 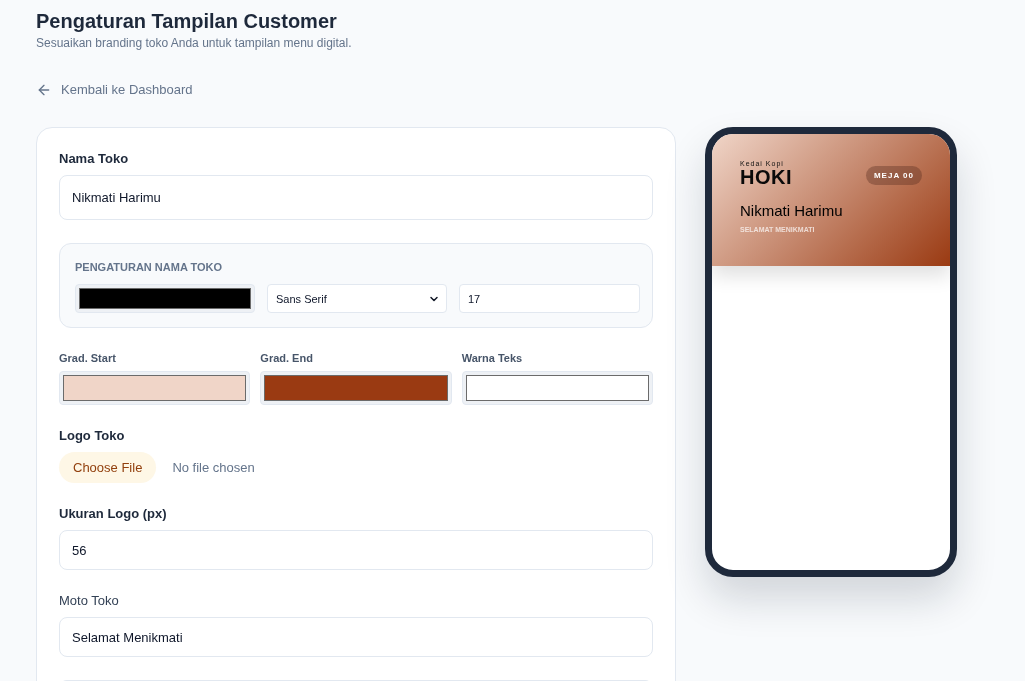 What do you see at coordinates (92, 436) in the screenshot?
I see `field-label: Logo Toko` at bounding box center [92, 436].